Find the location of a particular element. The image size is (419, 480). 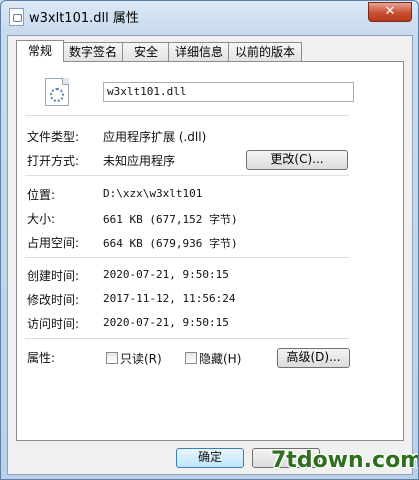

modified-label: 修改时间: is located at coordinates (53, 300).